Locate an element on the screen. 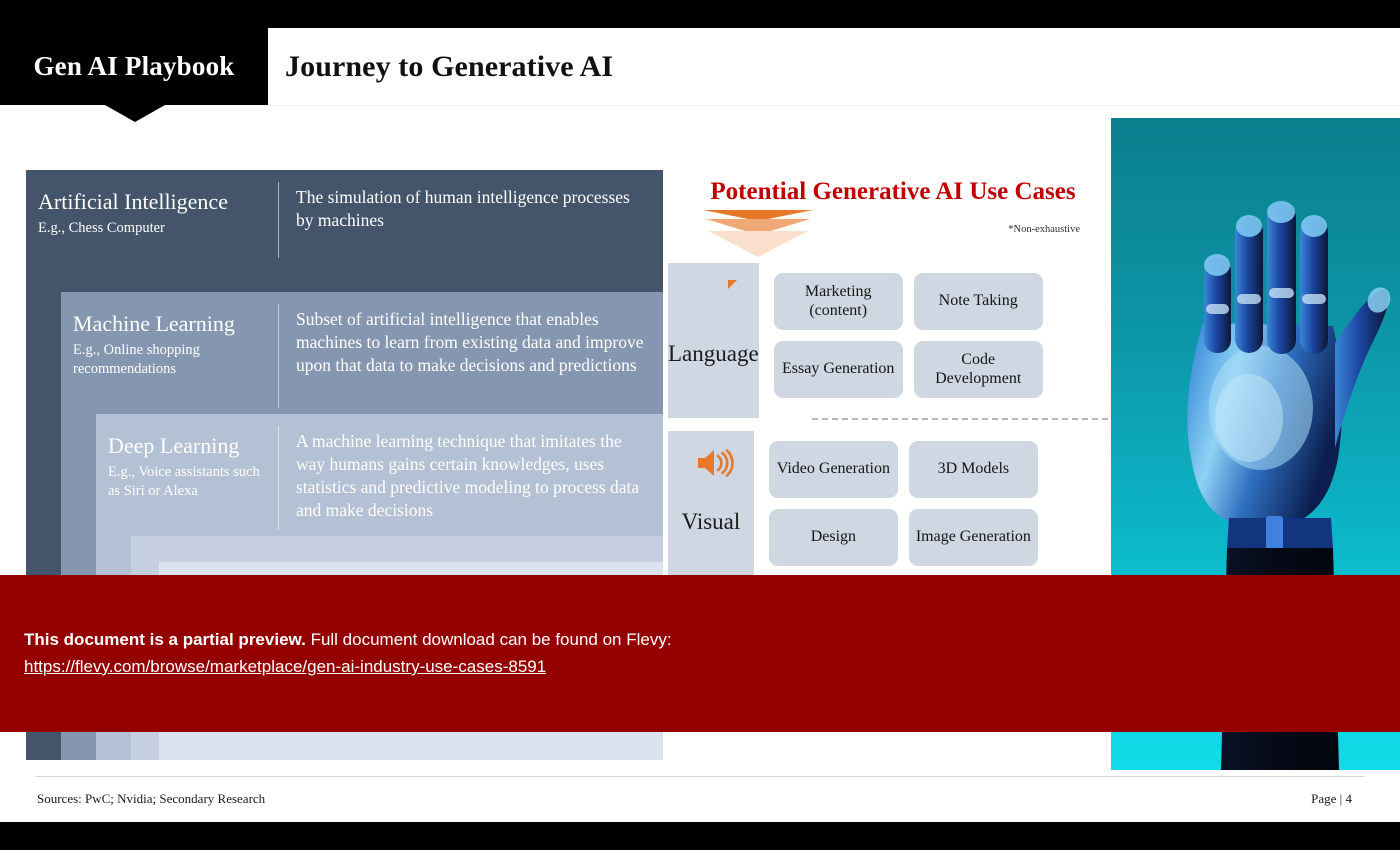 The height and width of the screenshot is (850, 1400). preview-bold-text: This document is a partial preview. is located at coordinates (165, 639).